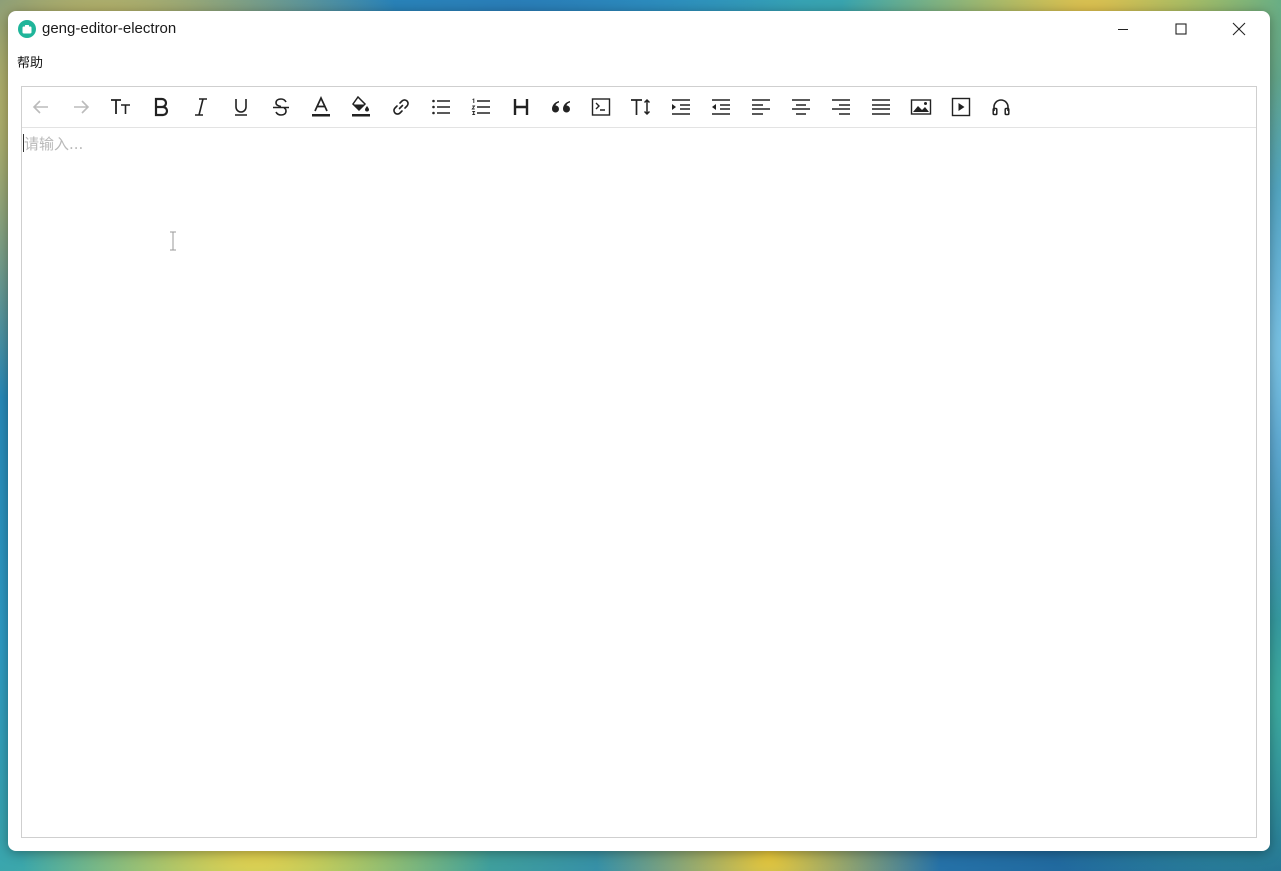 Image resolution: width=1281 pixels, height=871 pixels. I want to click on align-right-icon, so click(841, 107).